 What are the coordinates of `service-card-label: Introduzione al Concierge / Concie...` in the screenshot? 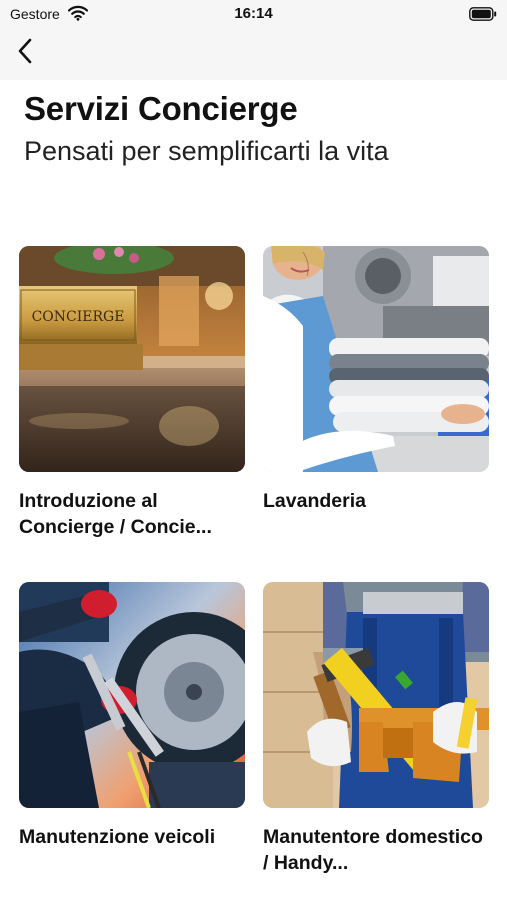 It's located at (115, 514).